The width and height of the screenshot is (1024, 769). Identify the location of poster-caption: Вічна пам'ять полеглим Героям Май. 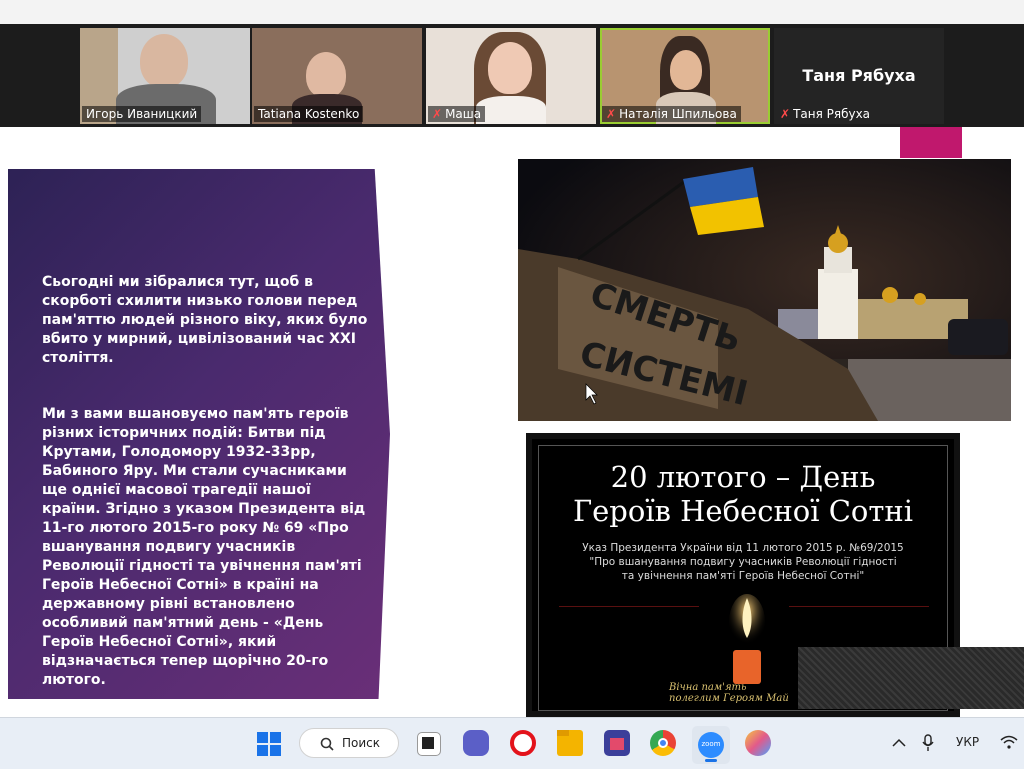
(729, 693).